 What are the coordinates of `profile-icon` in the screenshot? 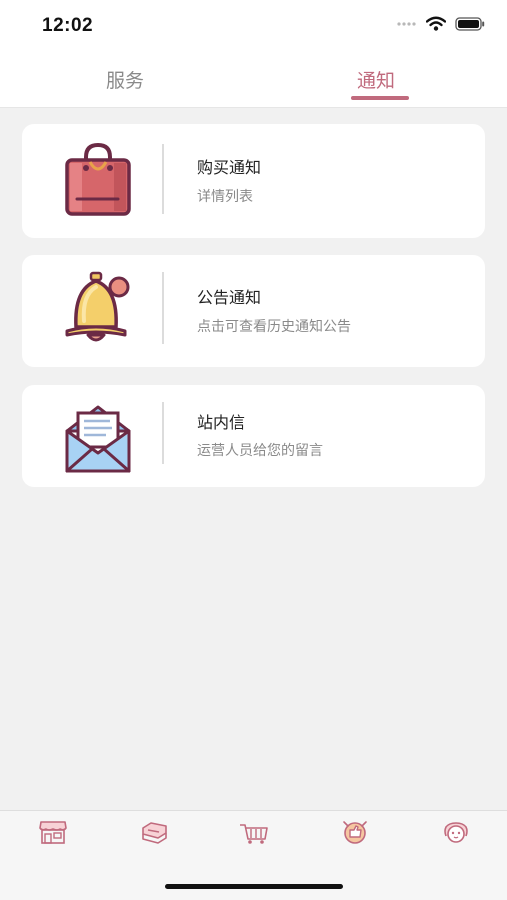 It's located at (456, 832).